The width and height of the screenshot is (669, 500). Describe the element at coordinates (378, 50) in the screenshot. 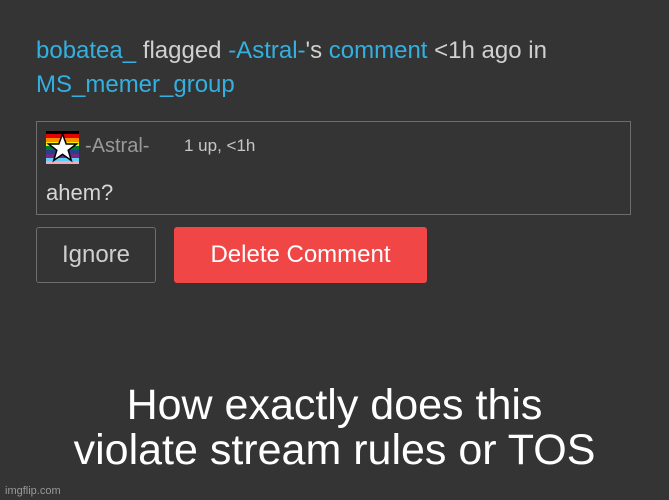

I see `comment-link: comment` at that location.